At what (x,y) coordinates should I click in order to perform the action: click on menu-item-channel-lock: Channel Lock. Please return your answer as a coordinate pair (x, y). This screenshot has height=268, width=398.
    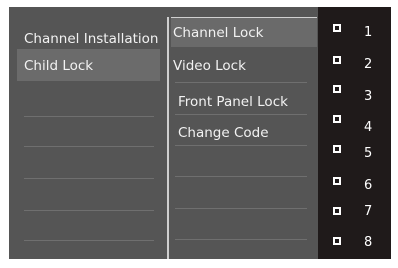
    Looking at the image, I should click on (218, 33).